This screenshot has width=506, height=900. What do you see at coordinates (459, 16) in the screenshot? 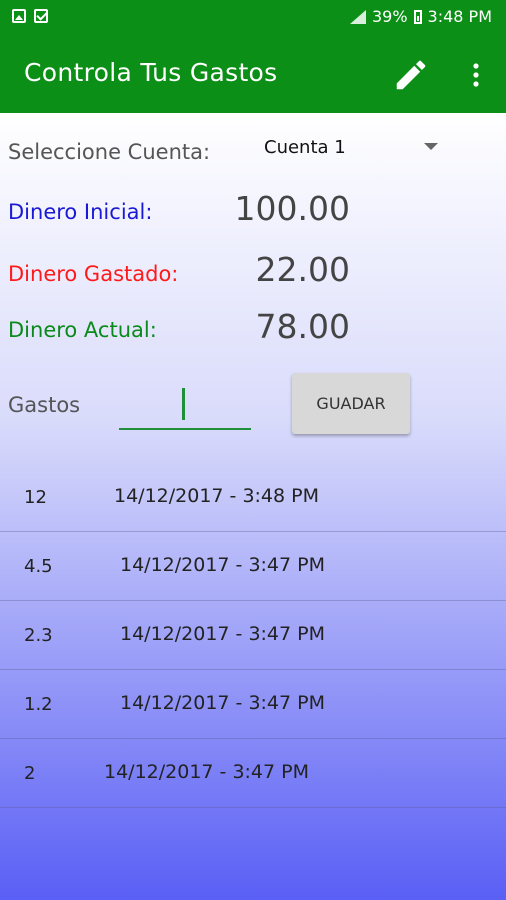
I see `clock: 3:48 PM` at bounding box center [459, 16].